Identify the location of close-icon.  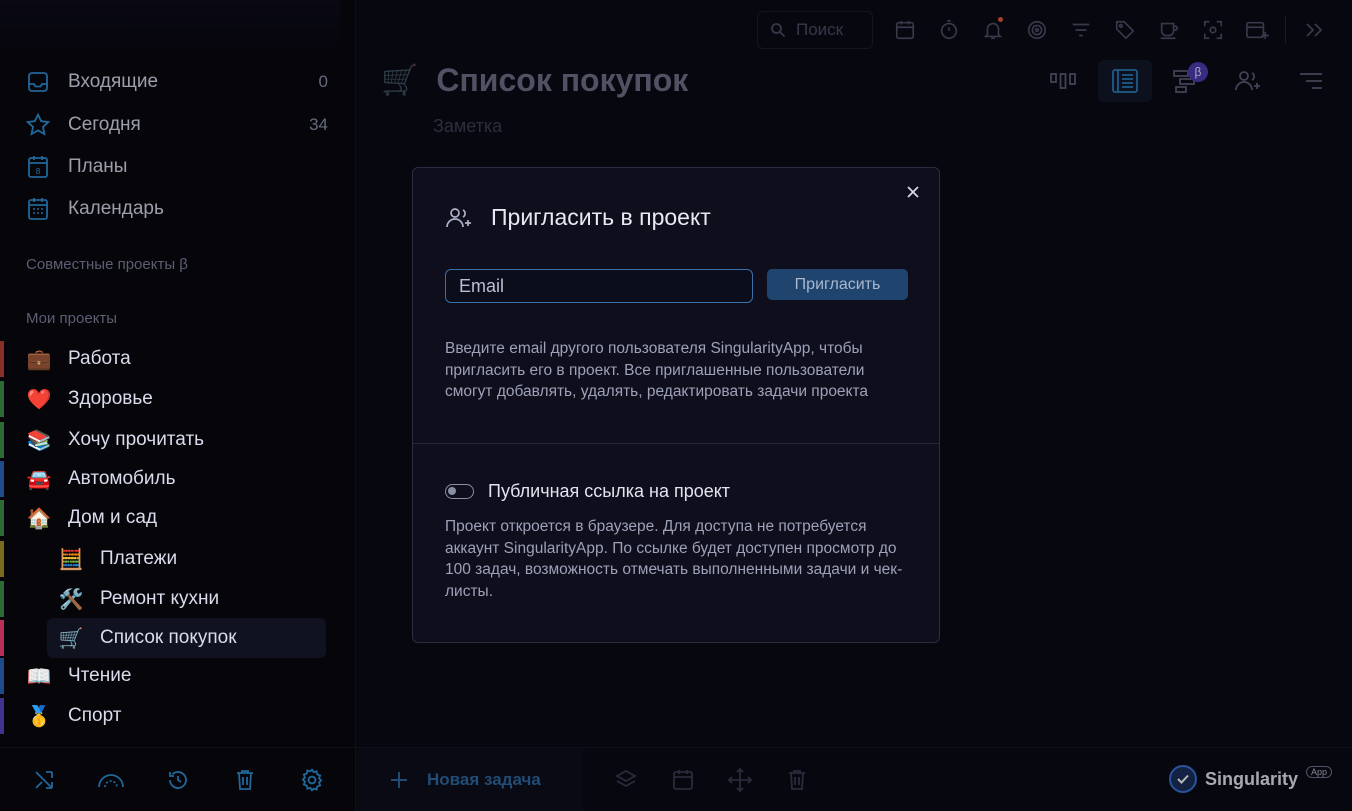
(913, 192).